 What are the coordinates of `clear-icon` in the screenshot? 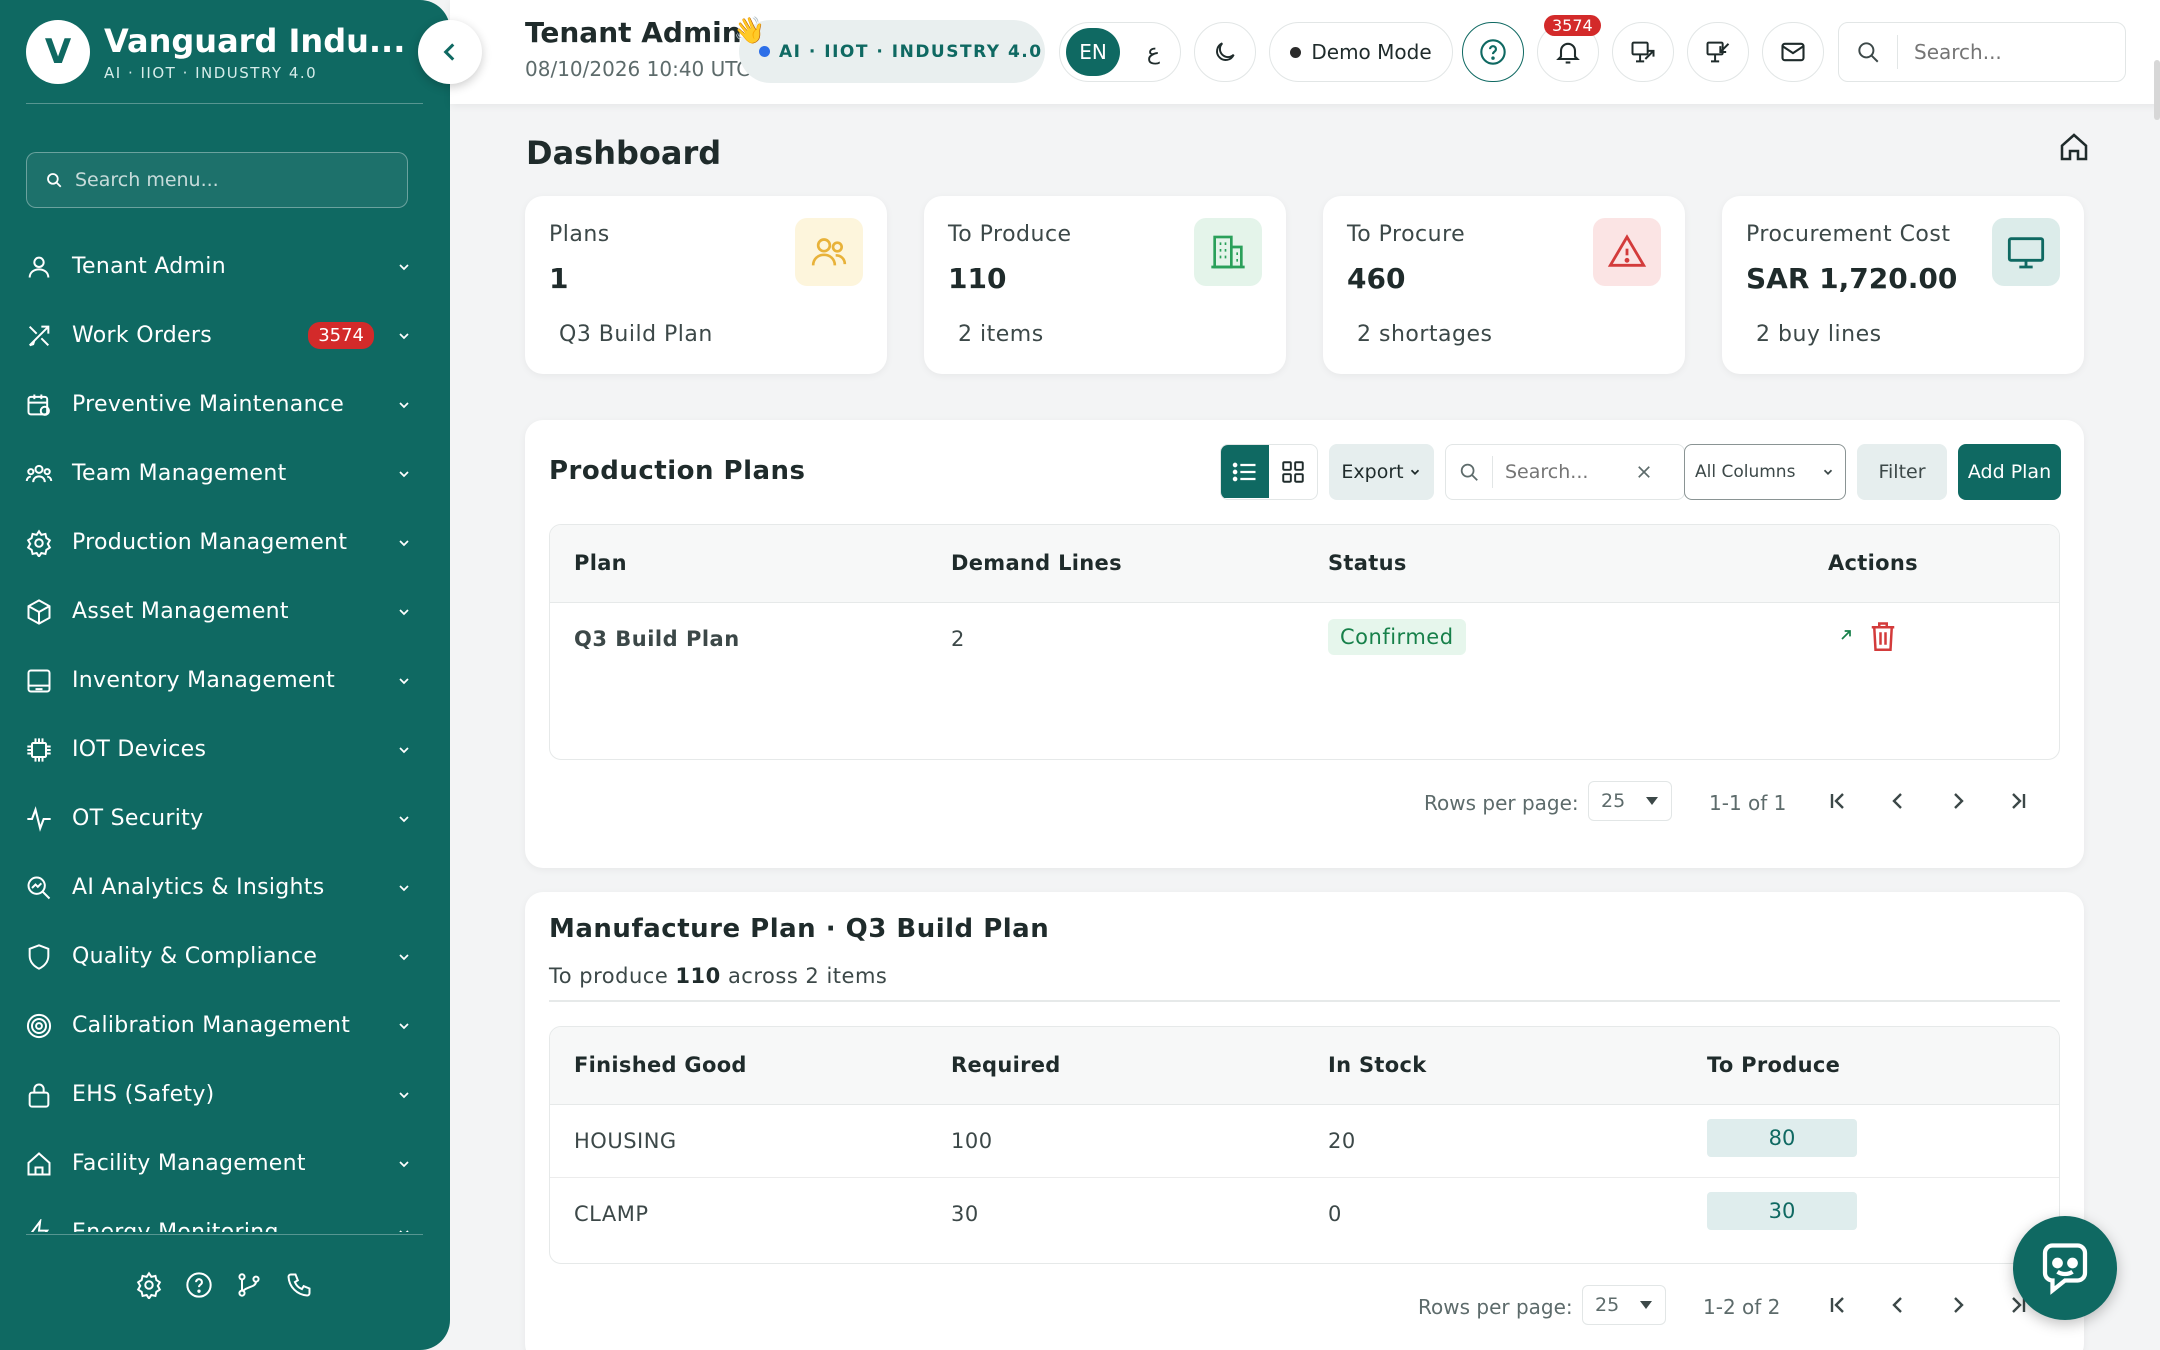 It's located at (1644, 472).